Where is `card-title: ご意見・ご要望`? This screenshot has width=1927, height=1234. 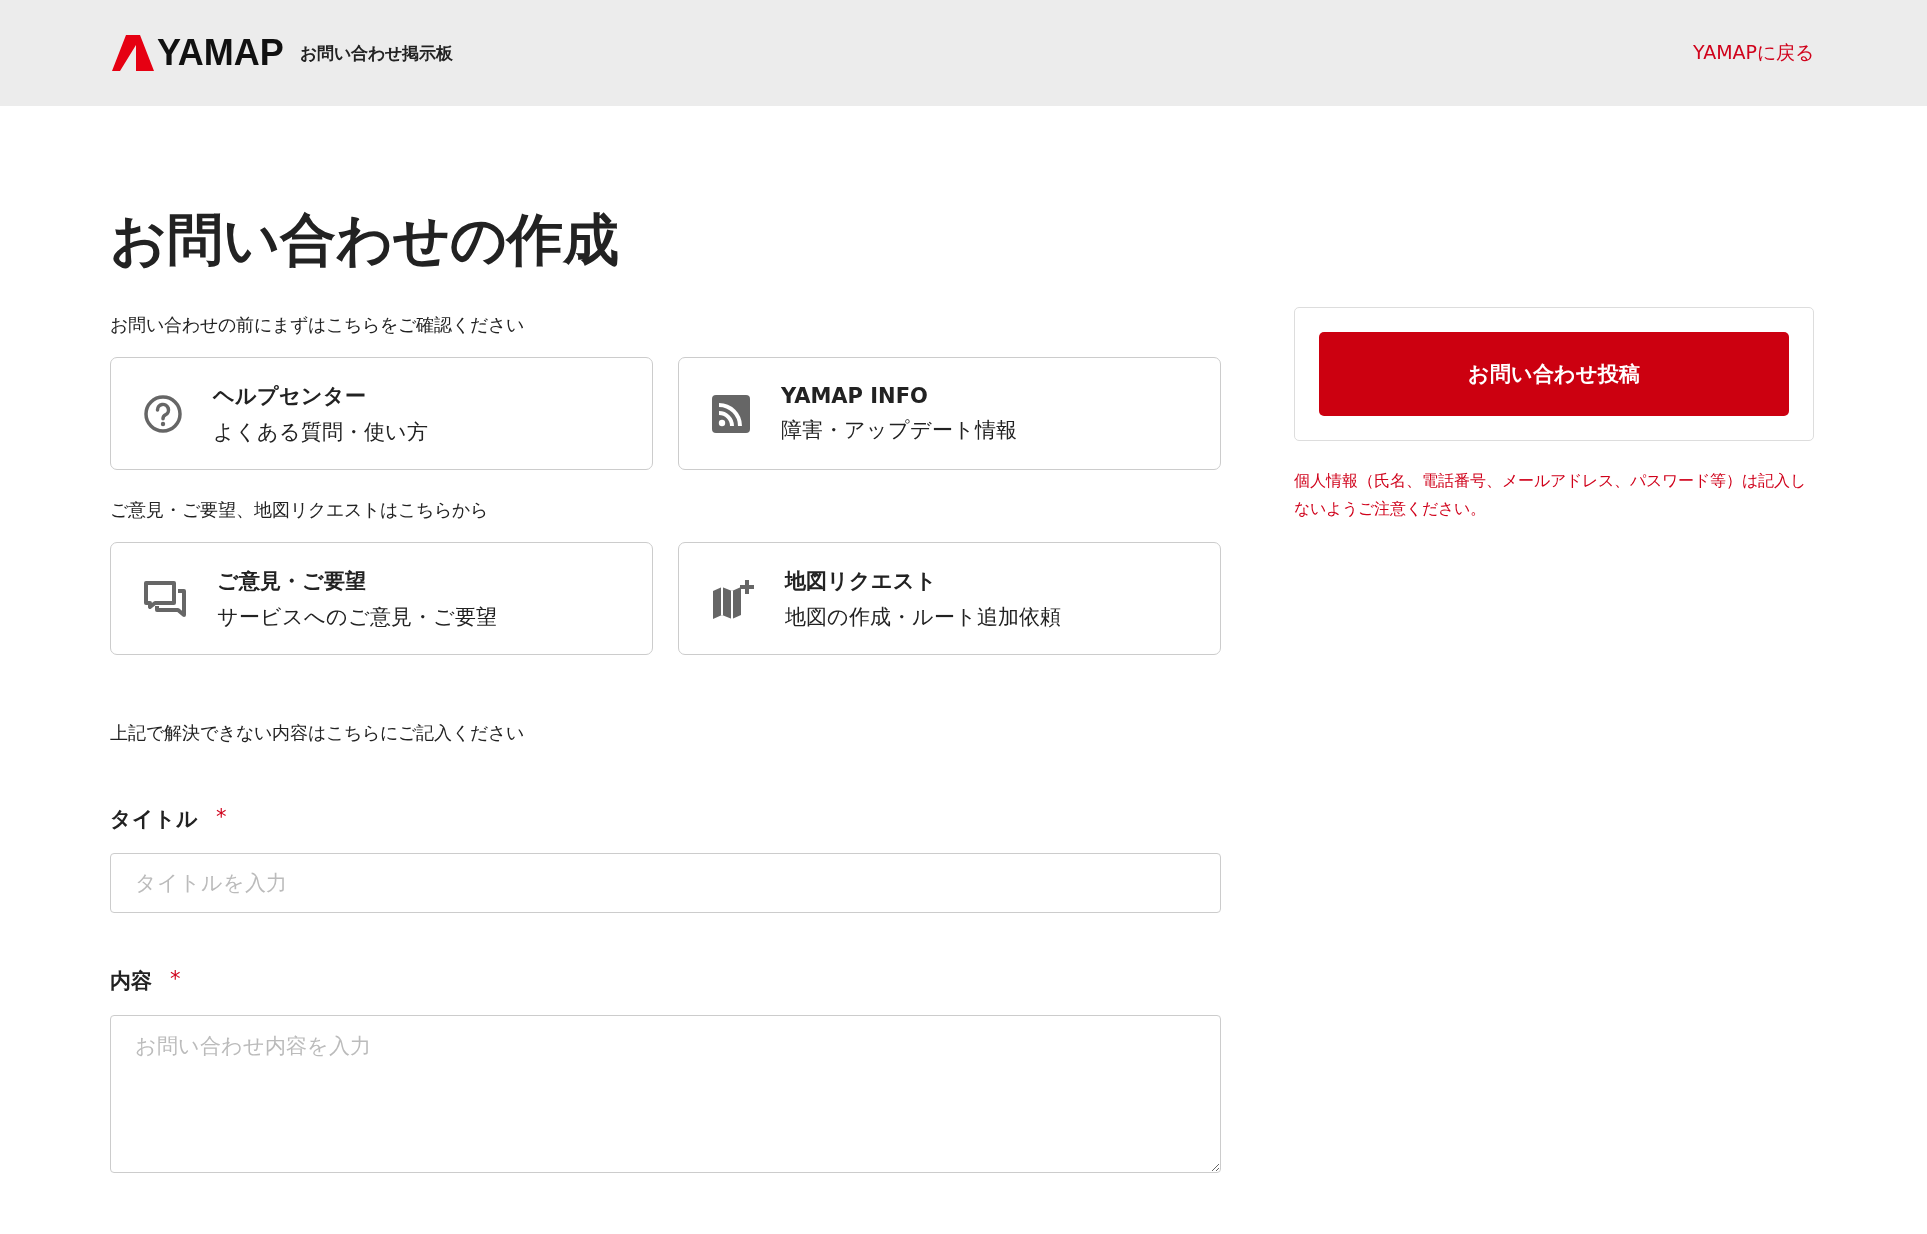
card-title: ご意見・ご要望 is located at coordinates (292, 581).